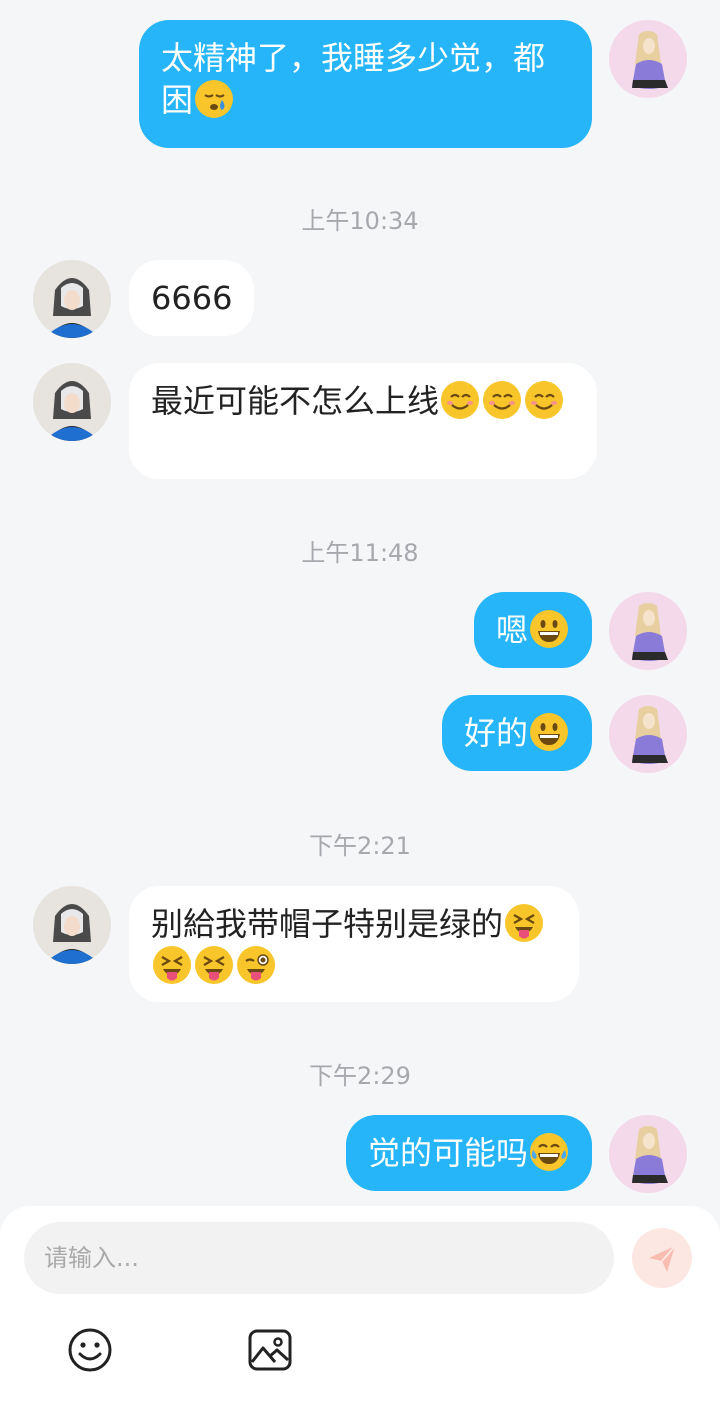 The width and height of the screenshot is (720, 1413). I want to click on message-bubble-outgoing: 嗯, so click(532, 630).